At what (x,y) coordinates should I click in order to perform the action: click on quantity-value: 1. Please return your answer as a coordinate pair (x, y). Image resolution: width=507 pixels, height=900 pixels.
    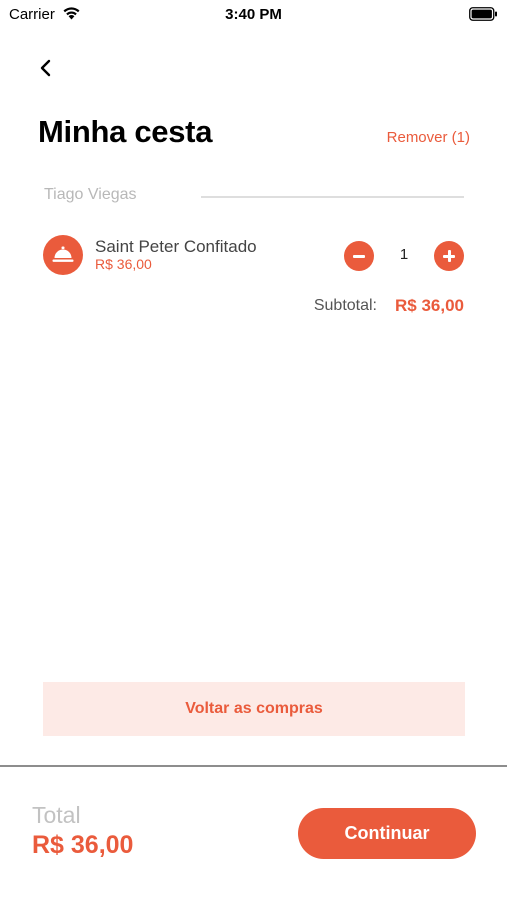
    Looking at the image, I should click on (404, 254).